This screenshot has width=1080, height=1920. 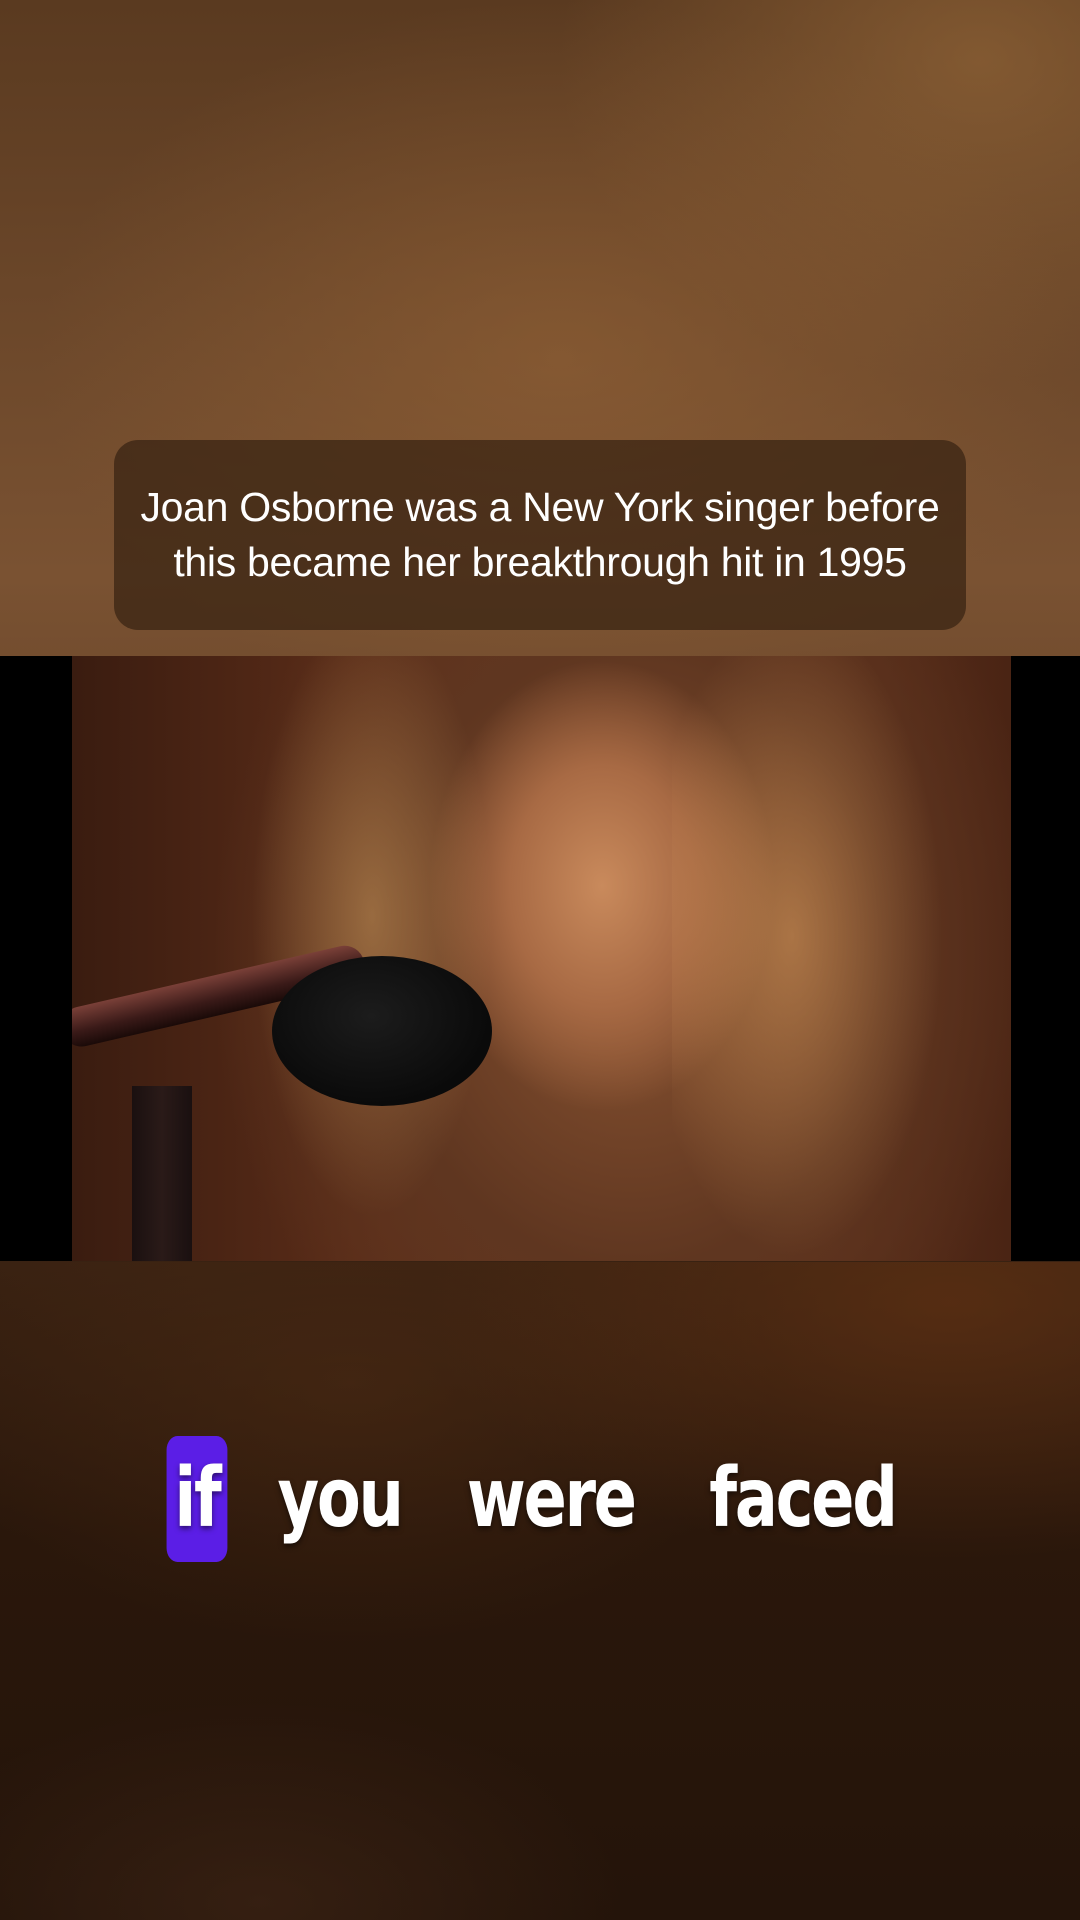 What do you see at coordinates (551, 1498) in the screenshot?
I see `lyric-word: were` at bounding box center [551, 1498].